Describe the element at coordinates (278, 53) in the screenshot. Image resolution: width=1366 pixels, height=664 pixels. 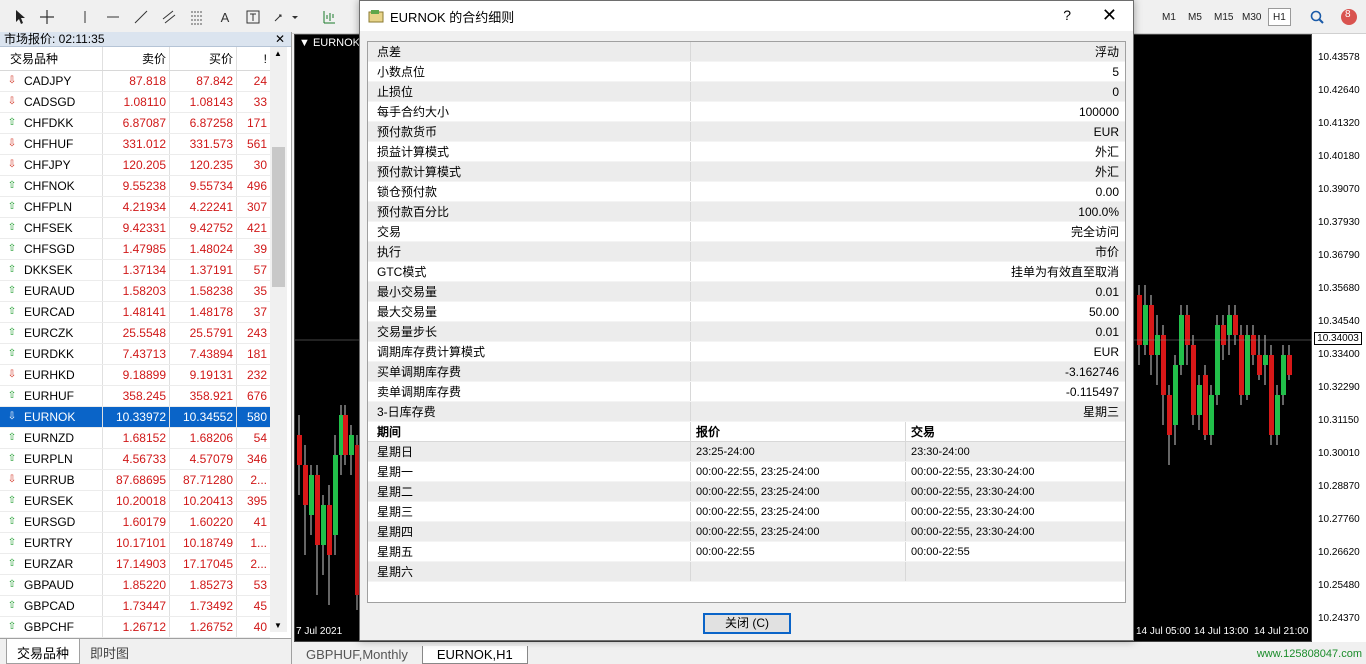
I see `scroll-up-icon: ▲` at that location.